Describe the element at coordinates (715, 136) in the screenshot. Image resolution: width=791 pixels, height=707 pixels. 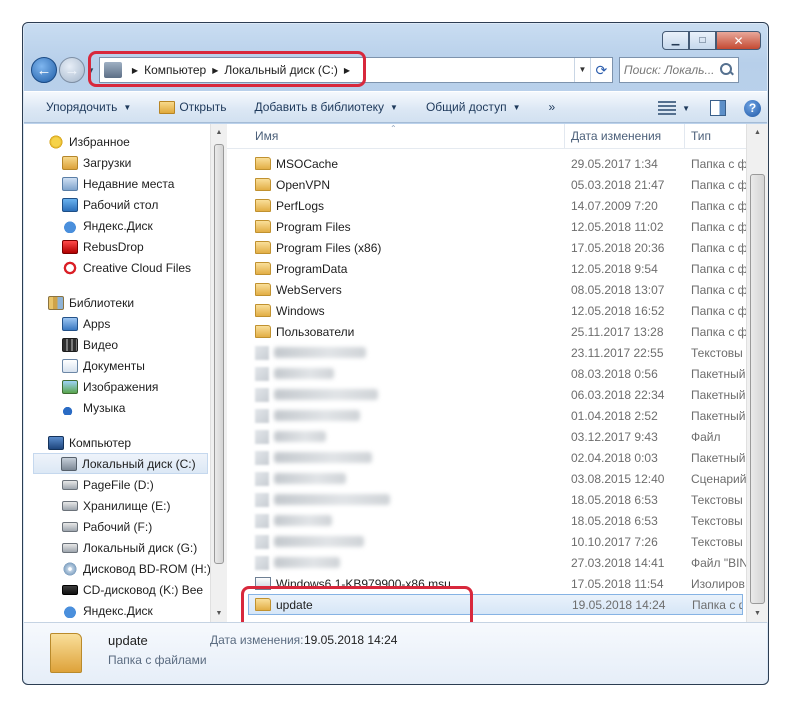
I see `column-header-type: Тип` at that location.